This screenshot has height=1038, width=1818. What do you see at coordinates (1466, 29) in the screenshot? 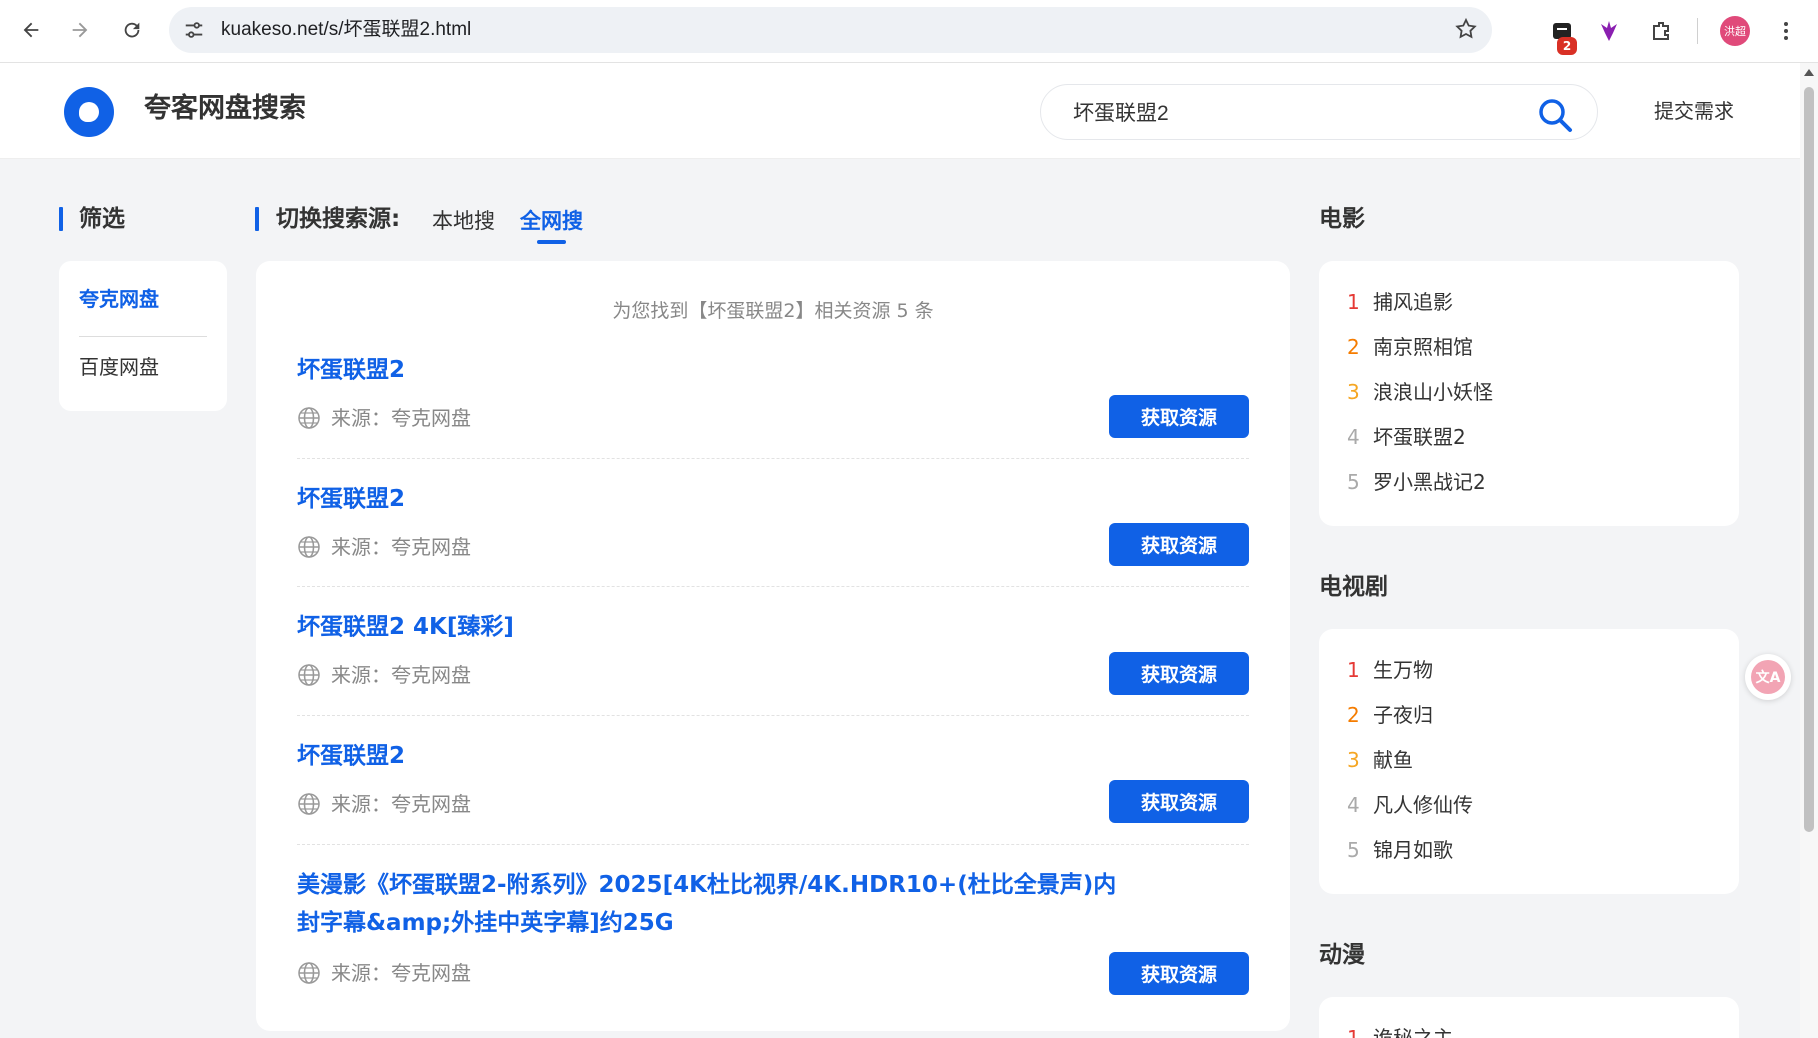
I see `star-icon` at bounding box center [1466, 29].